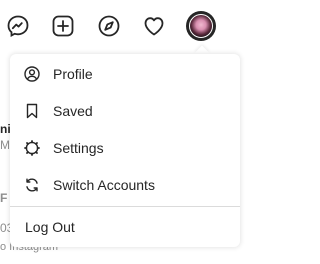  What do you see at coordinates (125, 206) in the screenshot?
I see `menu-divider` at bounding box center [125, 206].